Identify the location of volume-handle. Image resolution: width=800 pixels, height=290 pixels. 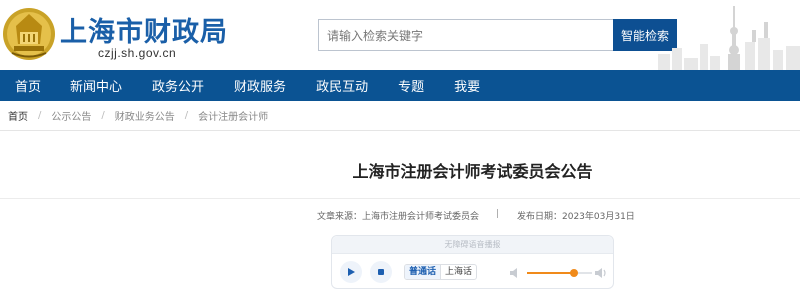
(573, 273).